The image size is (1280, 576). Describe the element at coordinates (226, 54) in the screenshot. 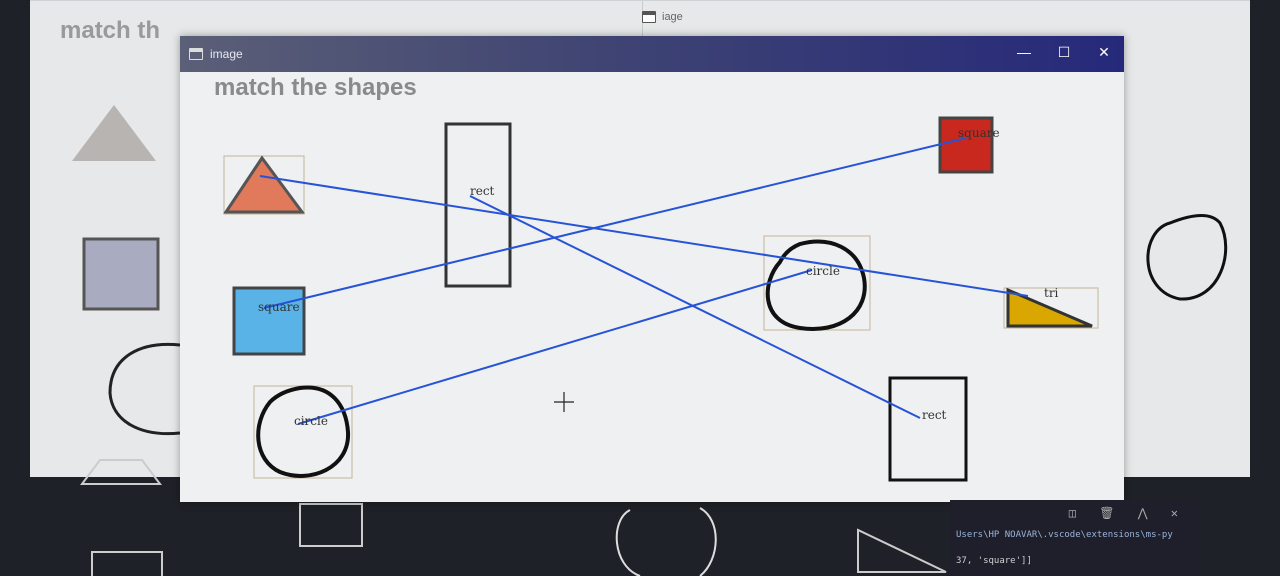

I see `window-title: image` at that location.